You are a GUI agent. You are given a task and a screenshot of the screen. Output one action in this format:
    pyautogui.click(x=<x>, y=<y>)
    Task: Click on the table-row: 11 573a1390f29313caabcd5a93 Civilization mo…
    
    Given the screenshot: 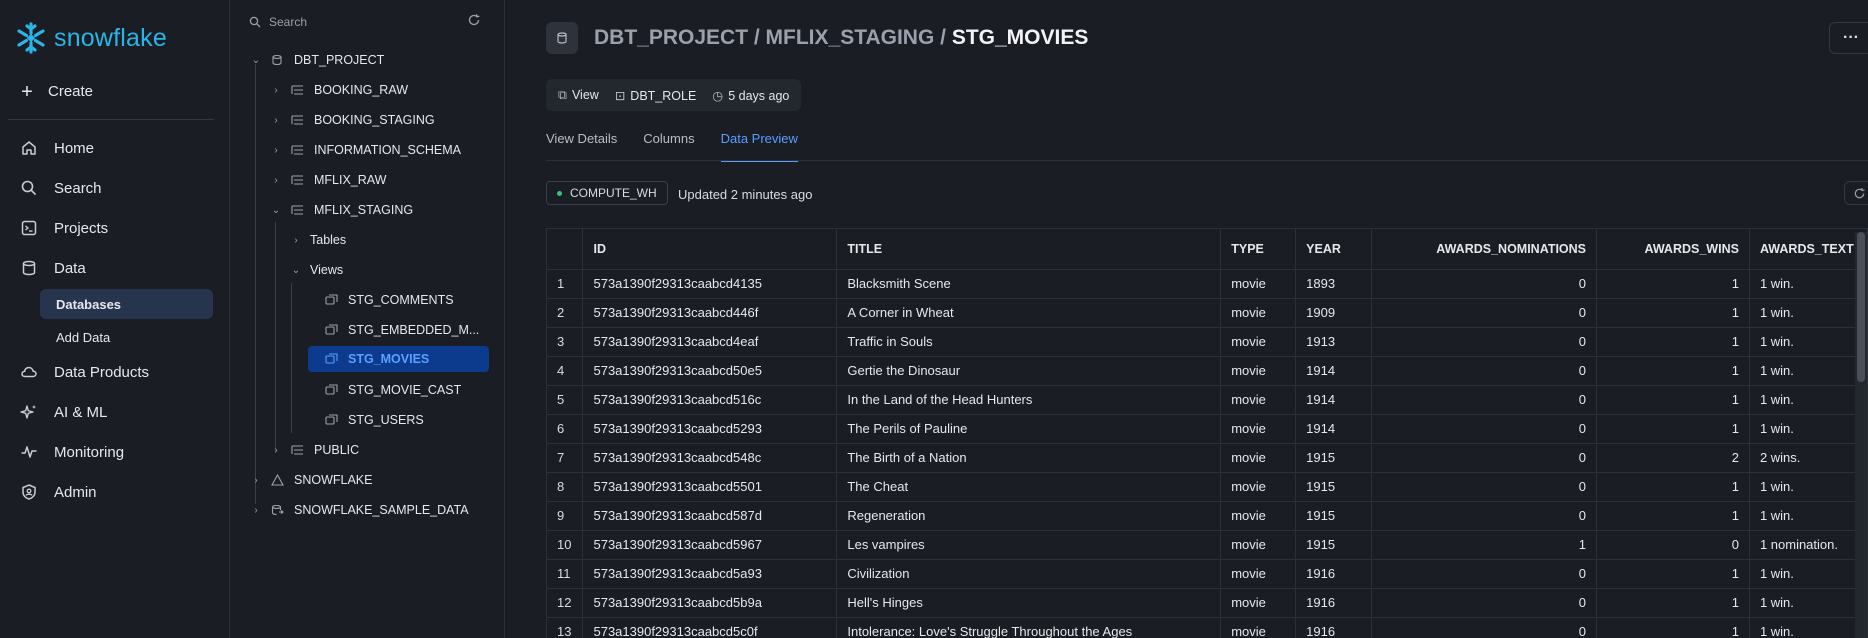 What is the action you would take?
    pyautogui.click(x=1207, y=574)
    